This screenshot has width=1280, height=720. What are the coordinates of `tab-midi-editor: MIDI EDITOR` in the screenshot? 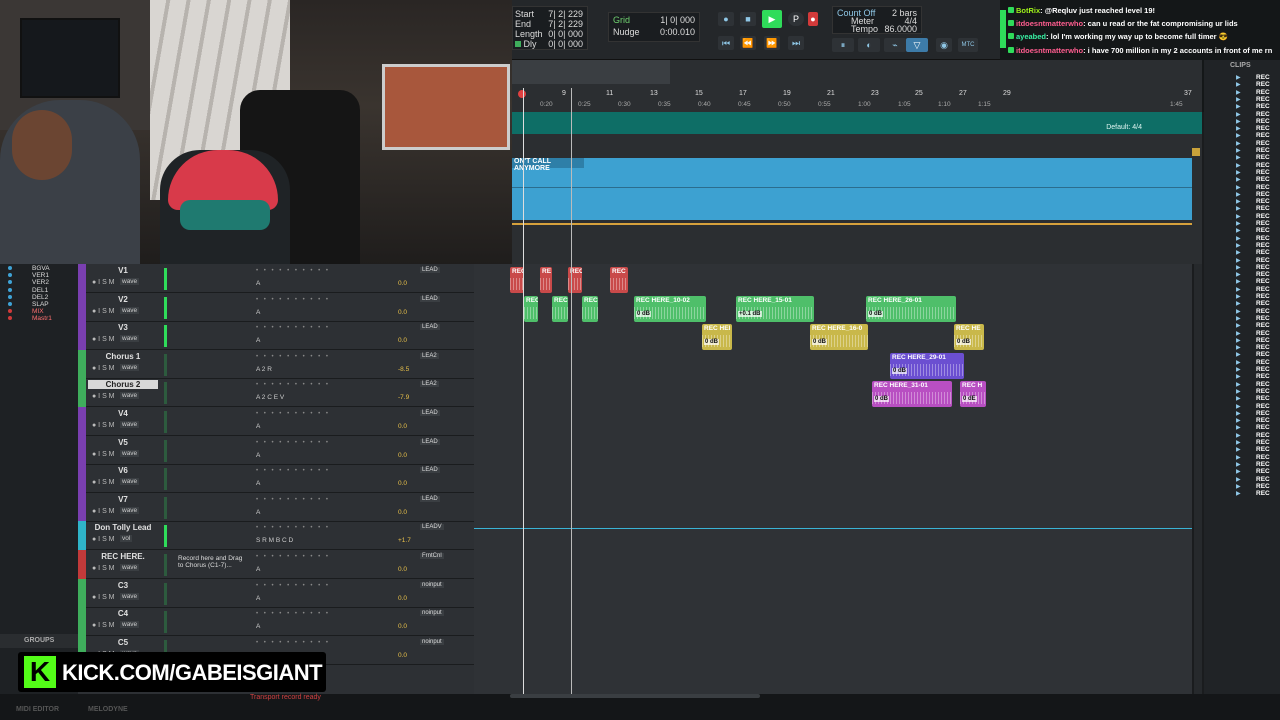 It's located at (37, 709).